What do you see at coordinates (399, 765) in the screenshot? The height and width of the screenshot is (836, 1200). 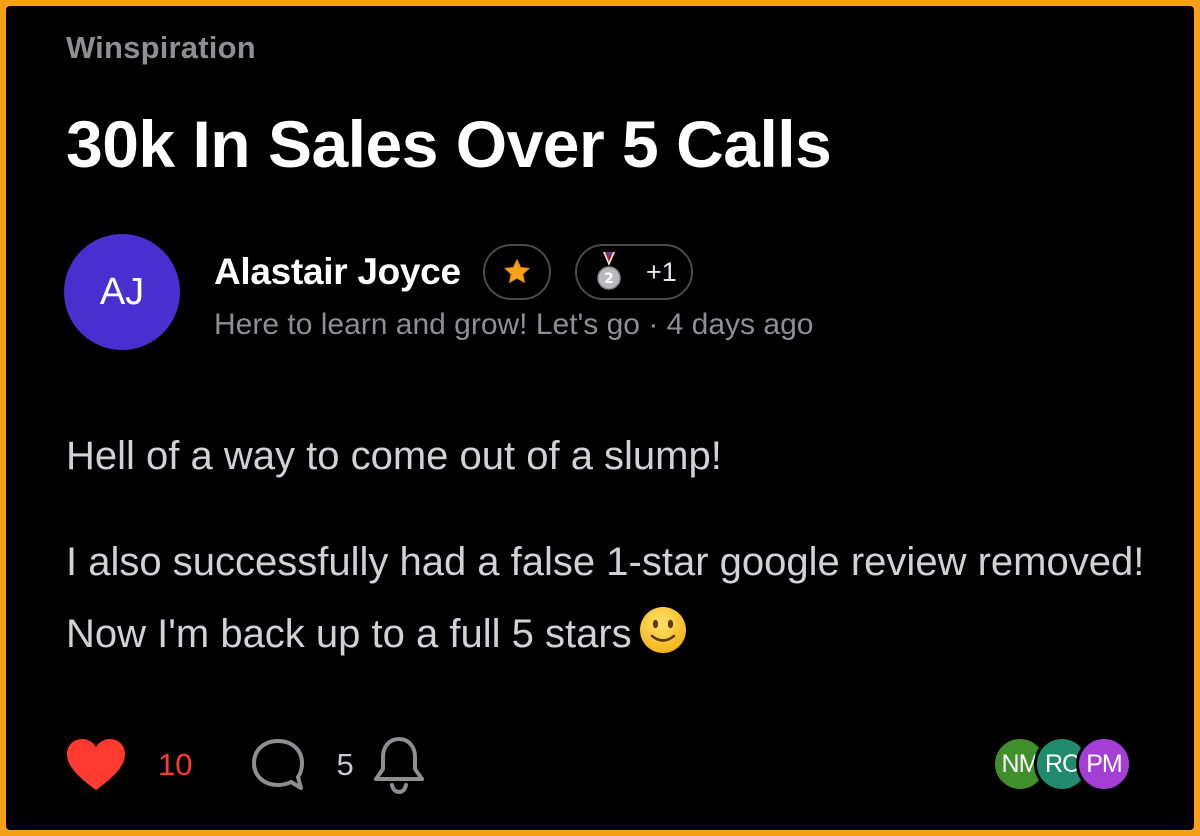 I see `bell-icon` at bounding box center [399, 765].